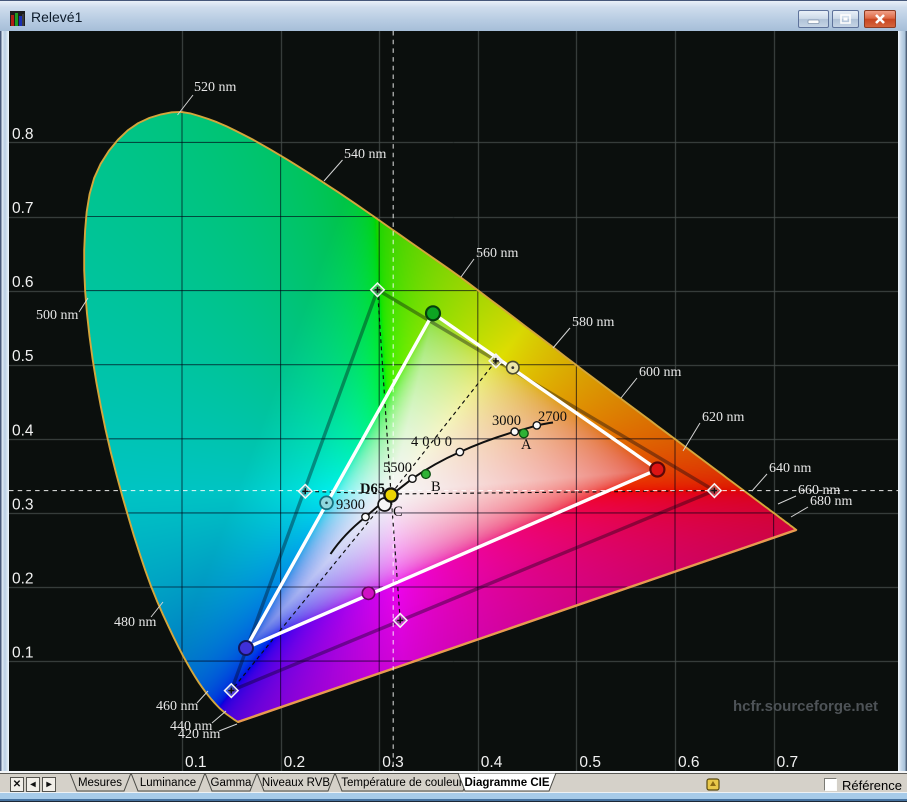  Describe the element at coordinates (552, 417) in the screenshot. I see `svg-text: 2700` at that location.